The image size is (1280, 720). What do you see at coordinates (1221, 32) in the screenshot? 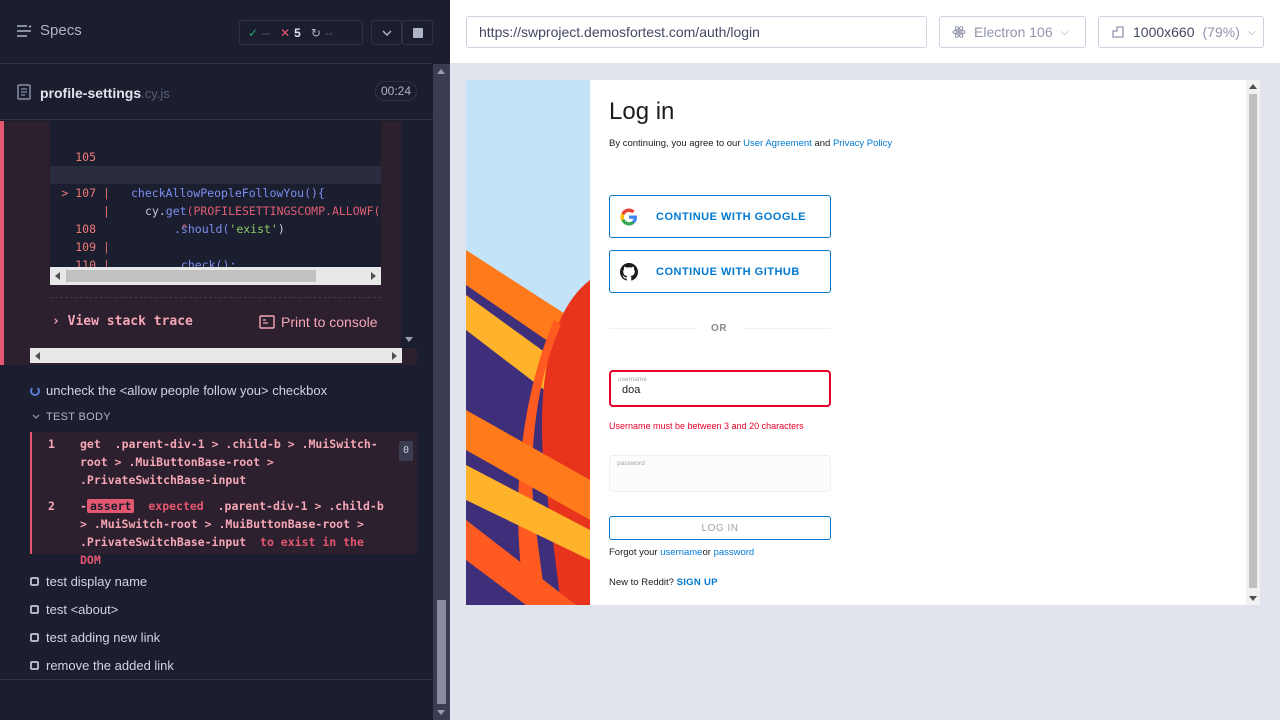
I see `viewport-zoom: (79%)` at bounding box center [1221, 32].